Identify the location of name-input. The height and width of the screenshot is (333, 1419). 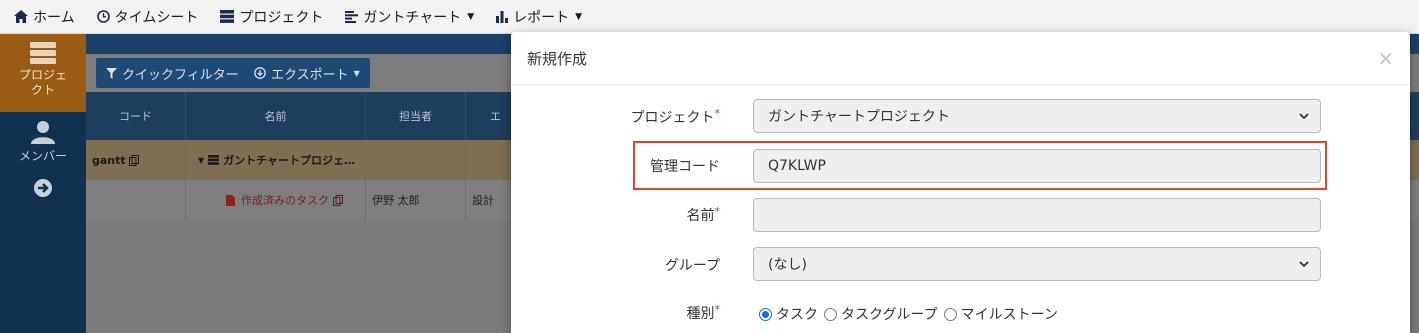
(1037, 215).